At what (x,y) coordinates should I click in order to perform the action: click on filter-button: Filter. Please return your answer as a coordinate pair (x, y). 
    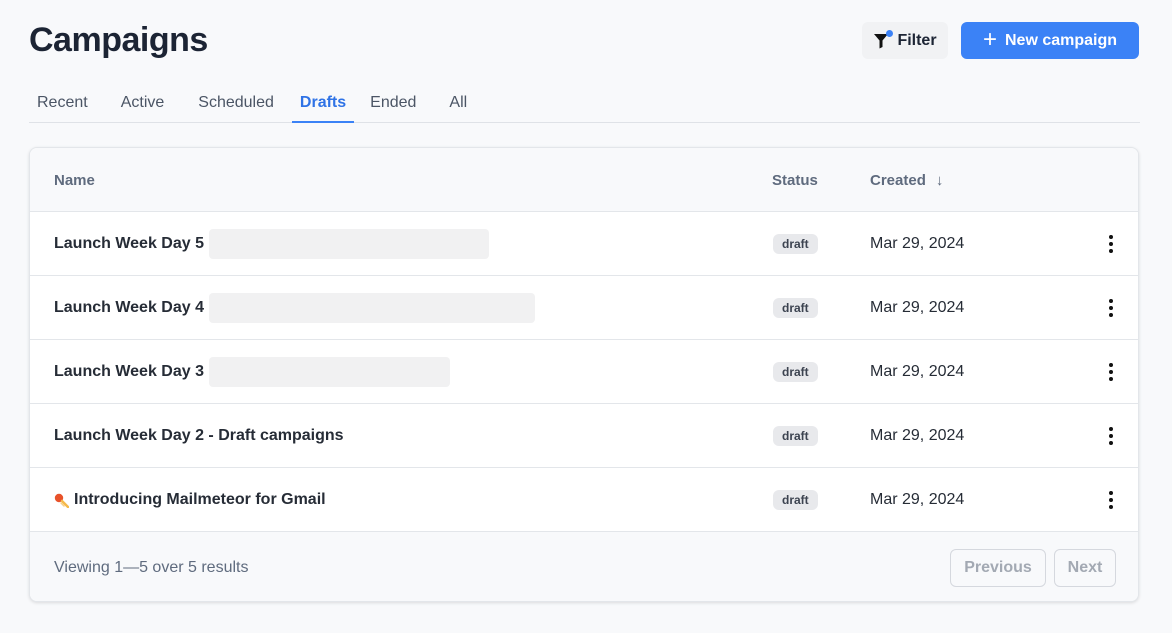
    Looking at the image, I should click on (905, 40).